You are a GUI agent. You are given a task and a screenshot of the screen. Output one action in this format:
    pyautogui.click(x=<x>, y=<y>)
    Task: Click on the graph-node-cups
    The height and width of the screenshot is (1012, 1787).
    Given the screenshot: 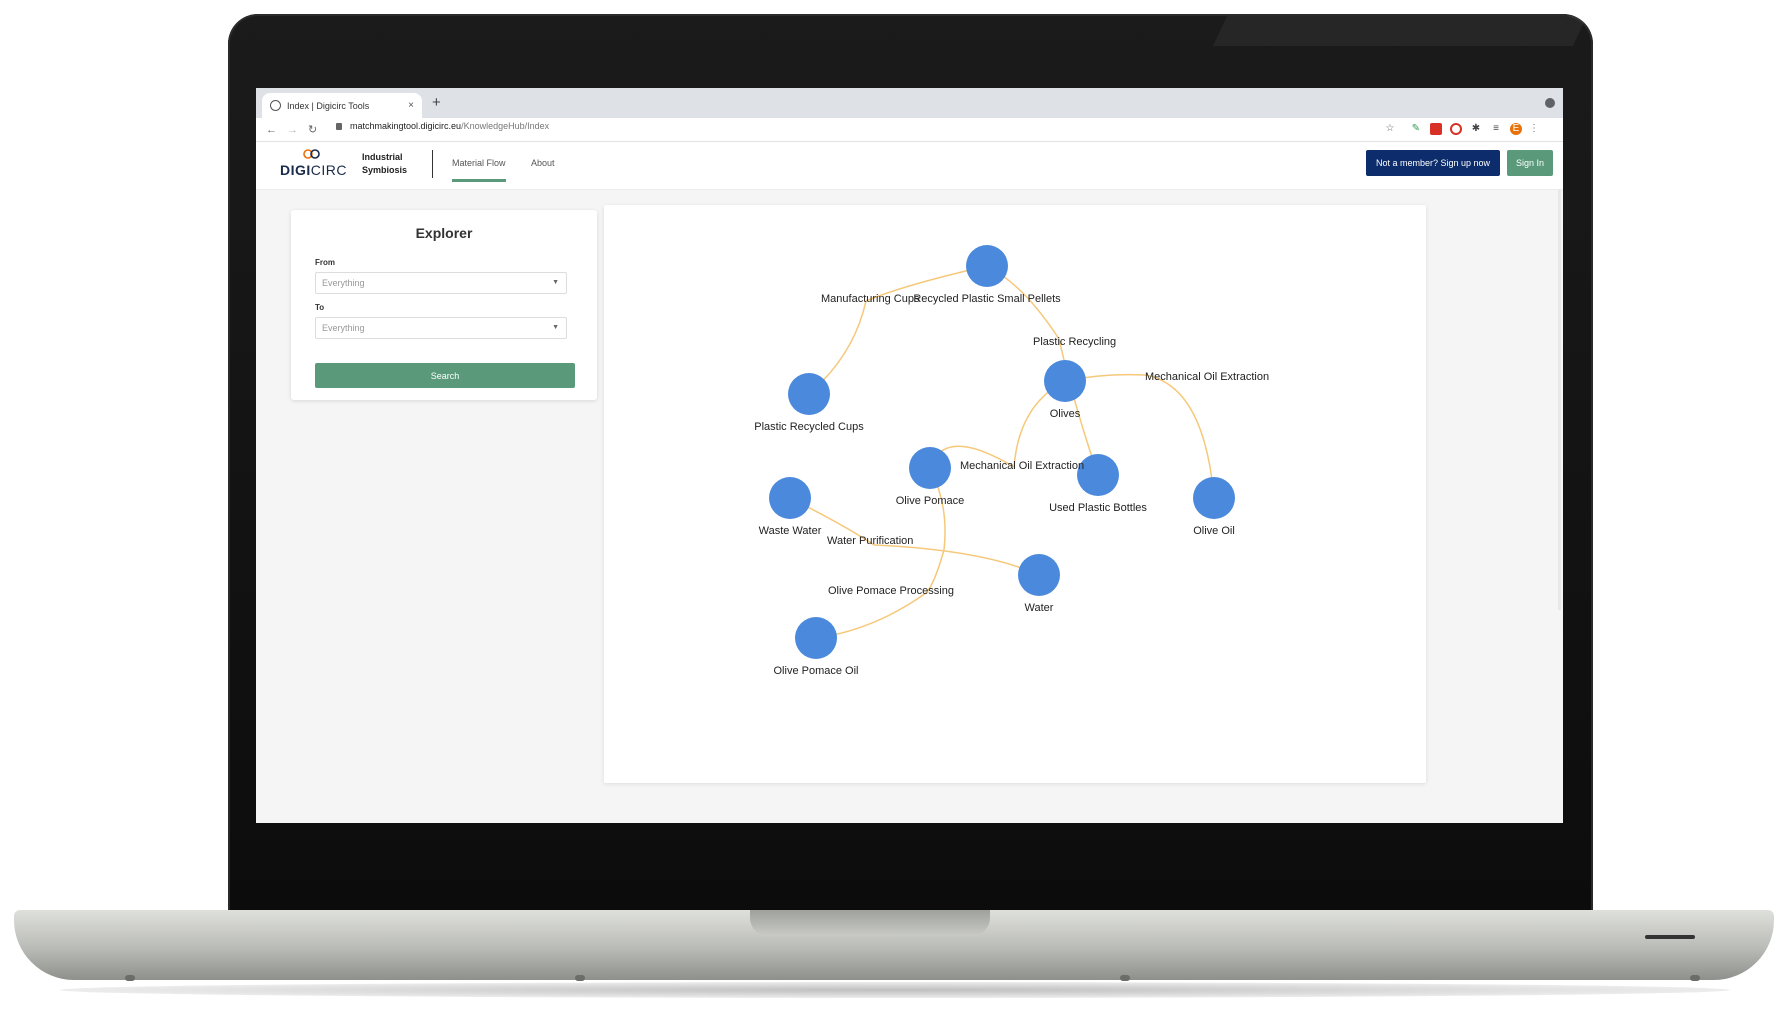 What is the action you would take?
    pyautogui.click(x=809, y=394)
    